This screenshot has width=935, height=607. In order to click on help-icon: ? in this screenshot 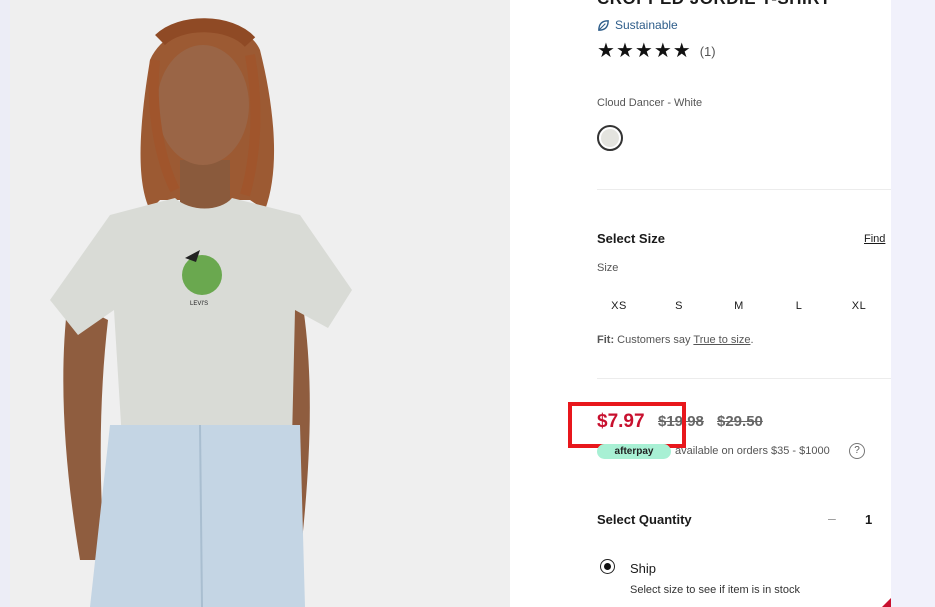, I will do `click(857, 451)`.